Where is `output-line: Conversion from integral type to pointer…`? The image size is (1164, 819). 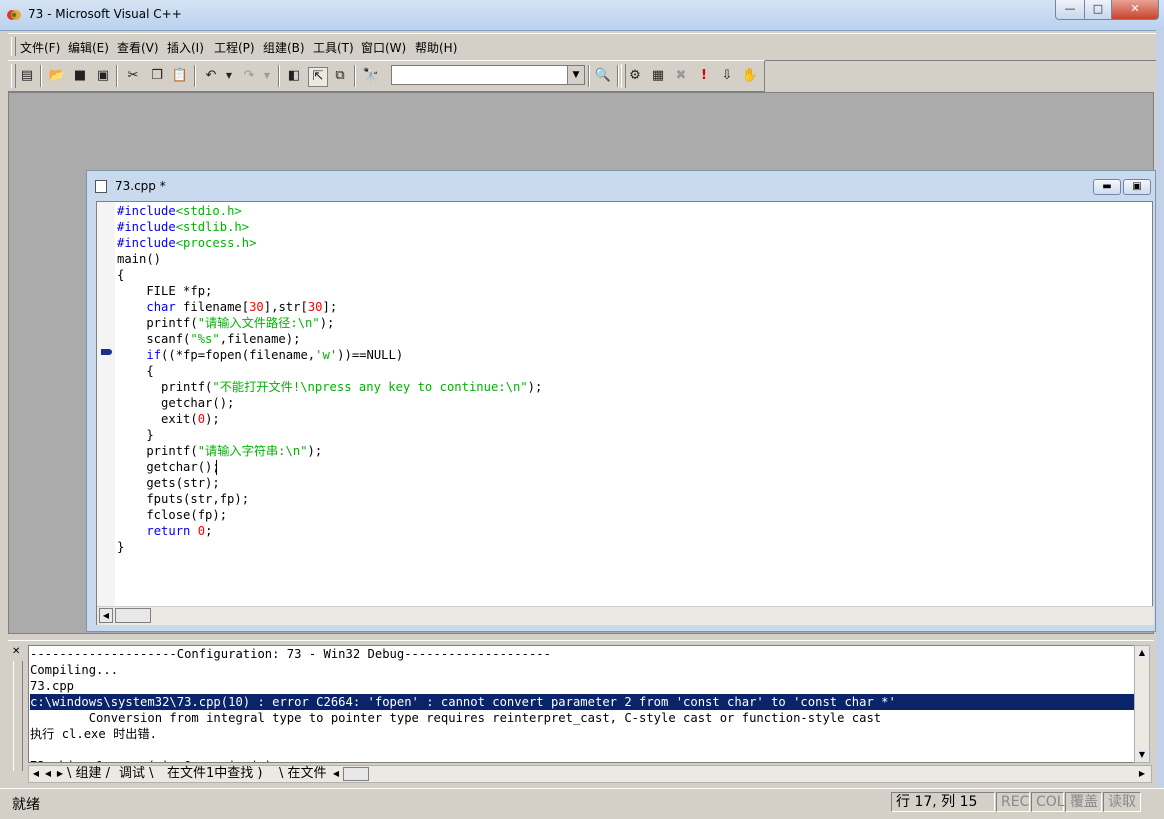
output-line: Conversion from integral type to pointer… is located at coordinates (582, 718).